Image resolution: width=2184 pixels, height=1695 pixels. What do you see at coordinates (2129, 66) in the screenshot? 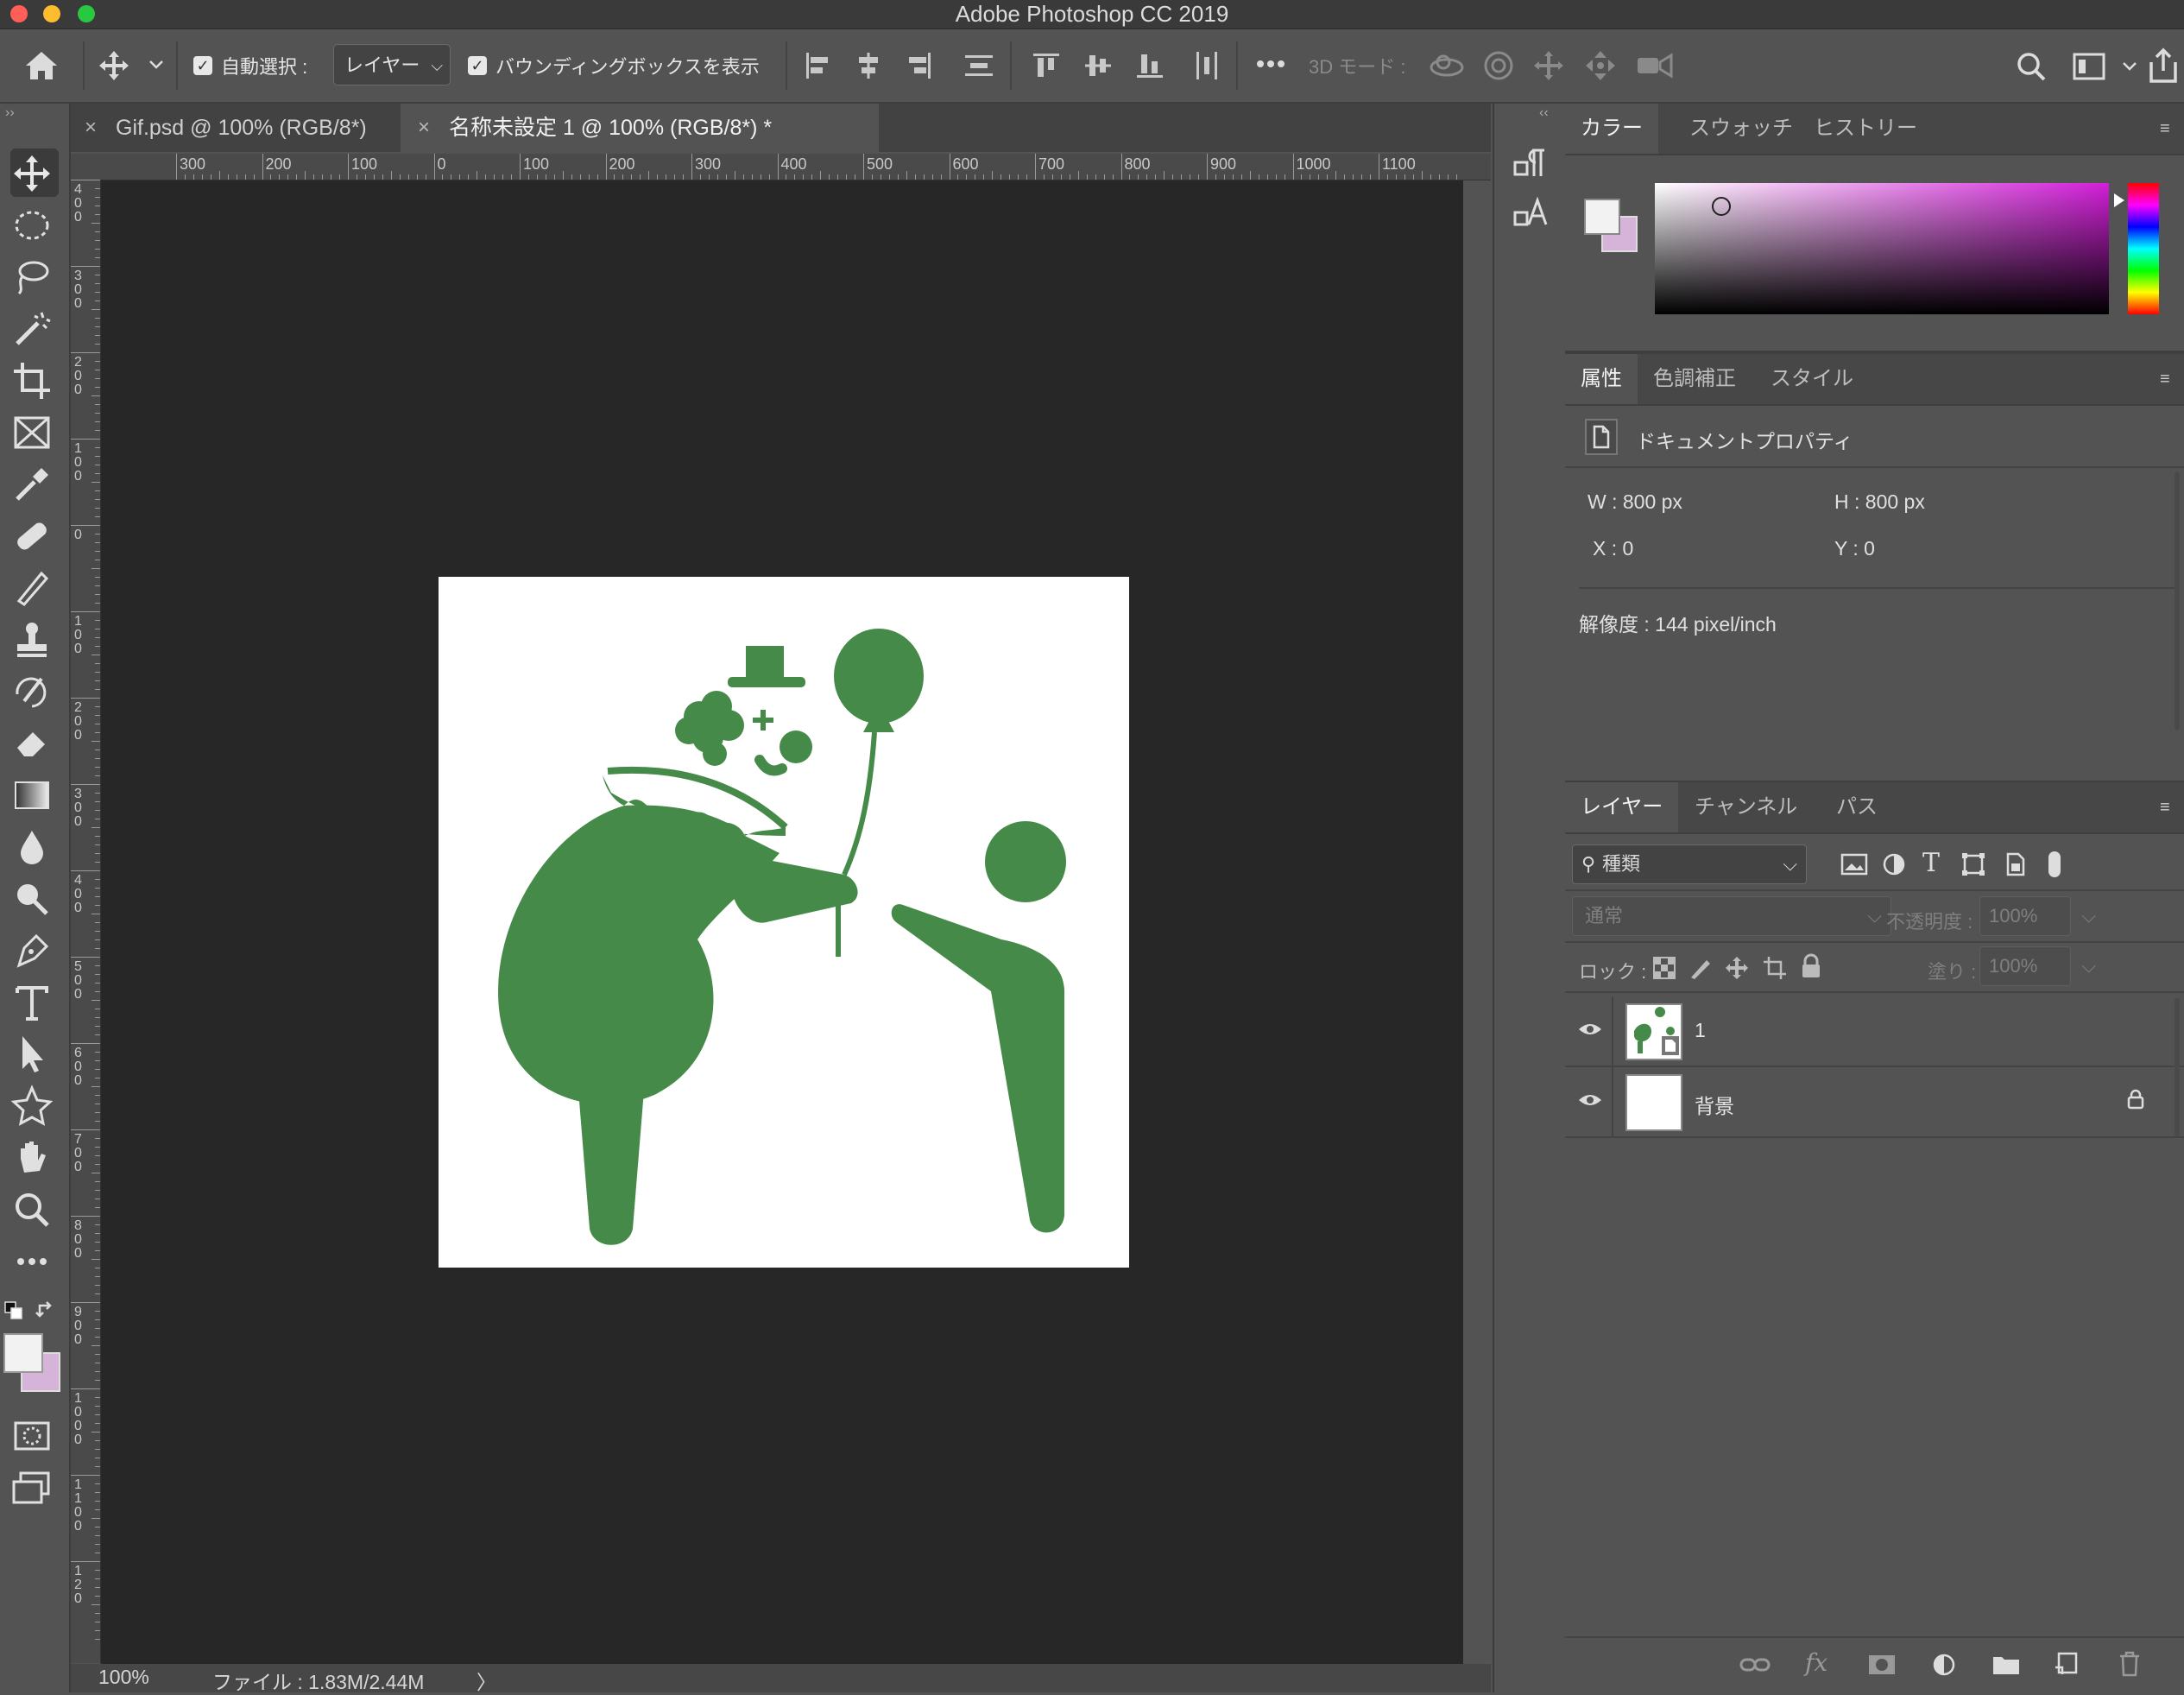
I see `chevron-down-icon` at bounding box center [2129, 66].